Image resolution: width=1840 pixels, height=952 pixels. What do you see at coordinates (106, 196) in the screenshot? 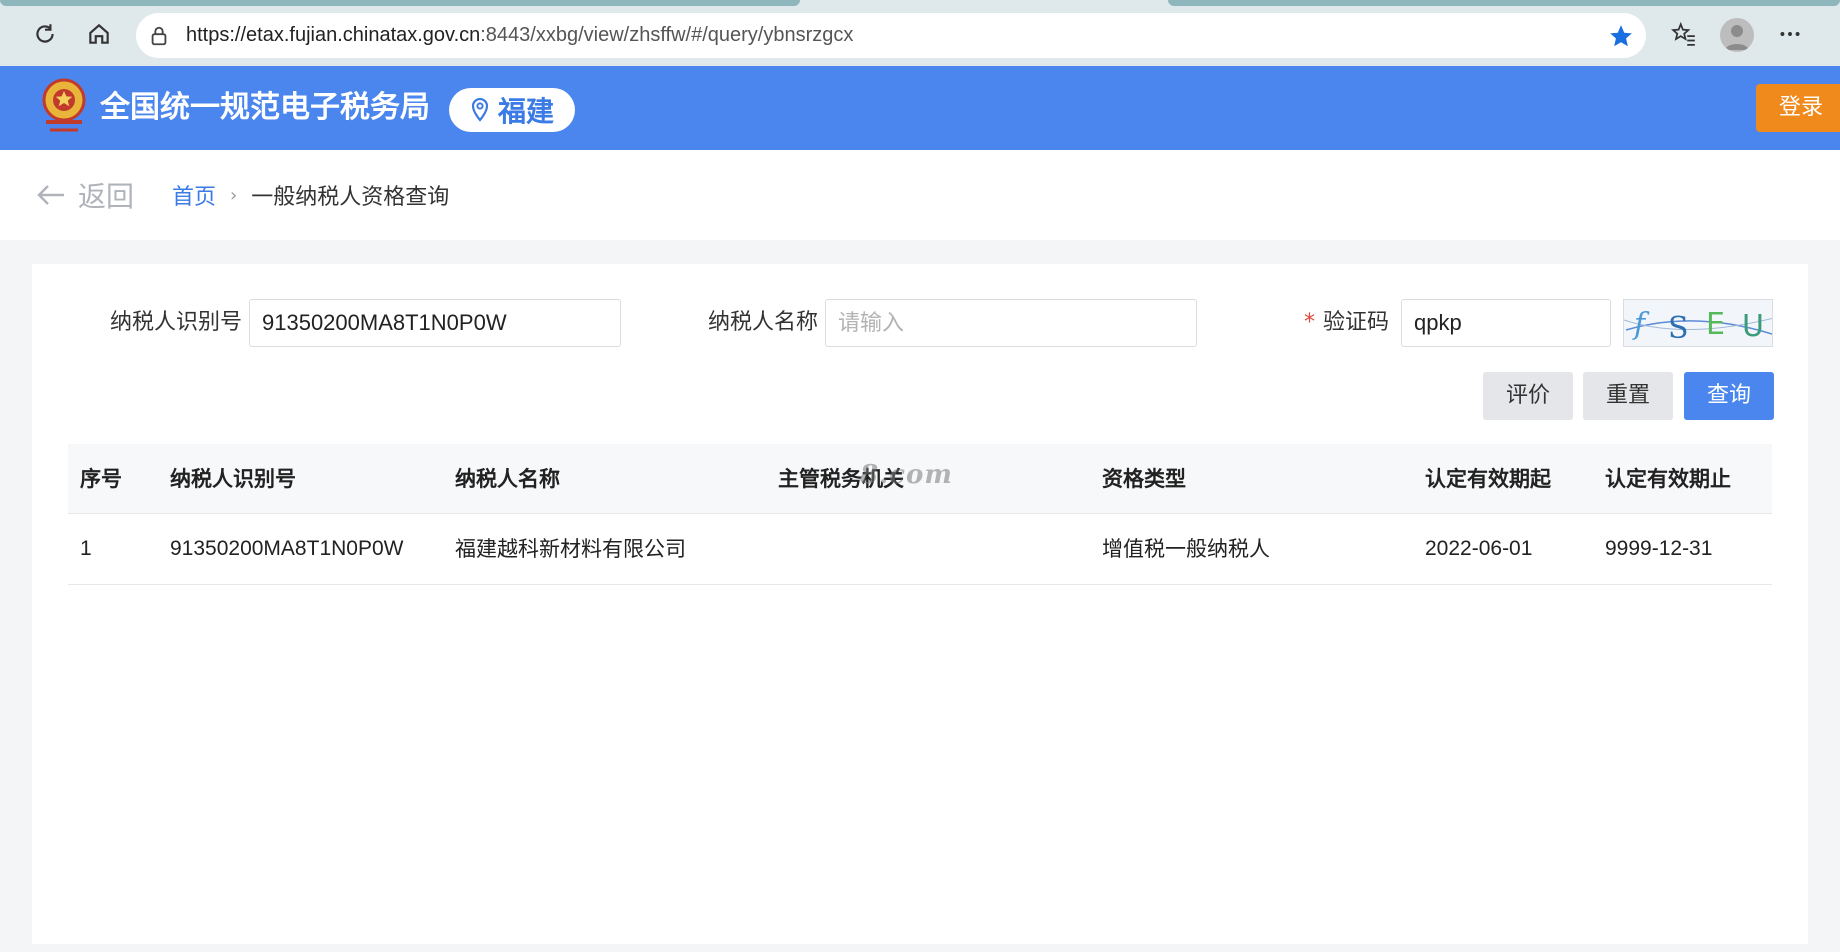
I see `back-label: 返回` at bounding box center [106, 196].